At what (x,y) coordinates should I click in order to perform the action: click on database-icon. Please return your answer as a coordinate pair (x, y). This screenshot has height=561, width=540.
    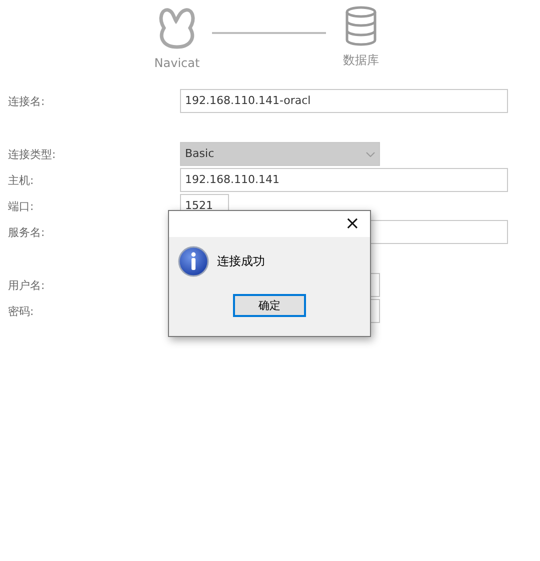
    Looking at the image, I should click on (361, 26).